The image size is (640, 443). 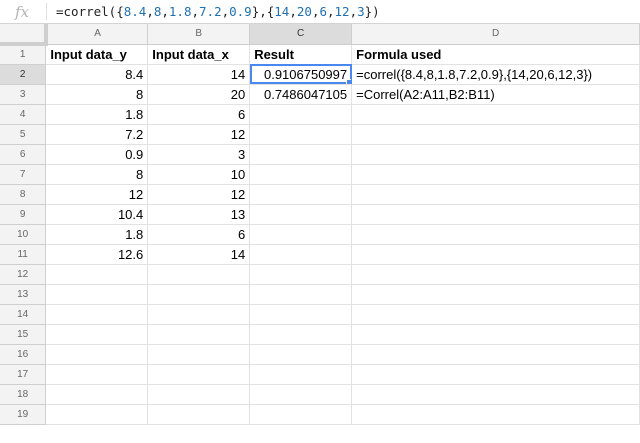 What do you see at coordinates (97, 294) in the screenshot?
I see `cell-a13` at bounding box center [97, 294].